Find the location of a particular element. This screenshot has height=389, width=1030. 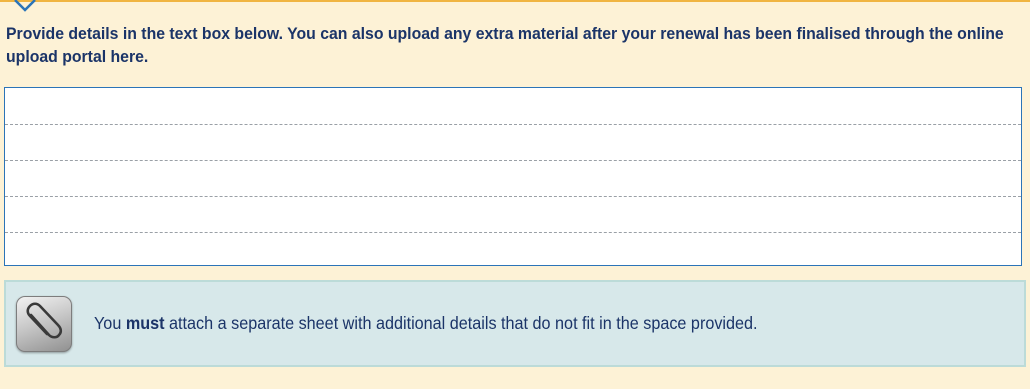

top-divider is located at coordinates (515, 1).